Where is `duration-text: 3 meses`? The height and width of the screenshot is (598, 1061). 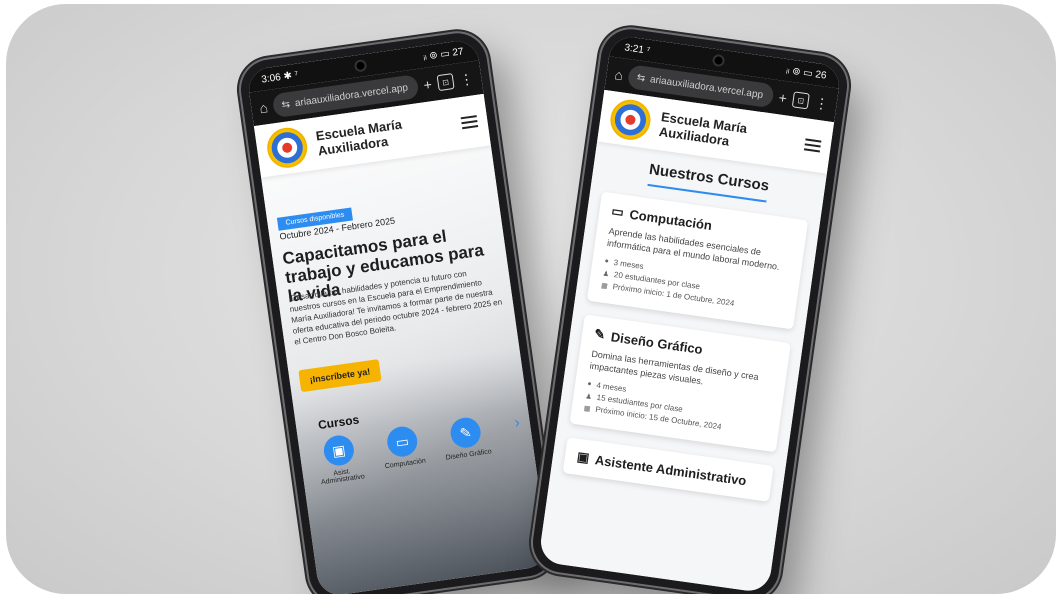
duration-text: 3 meses is located at coordinates (629, 264).